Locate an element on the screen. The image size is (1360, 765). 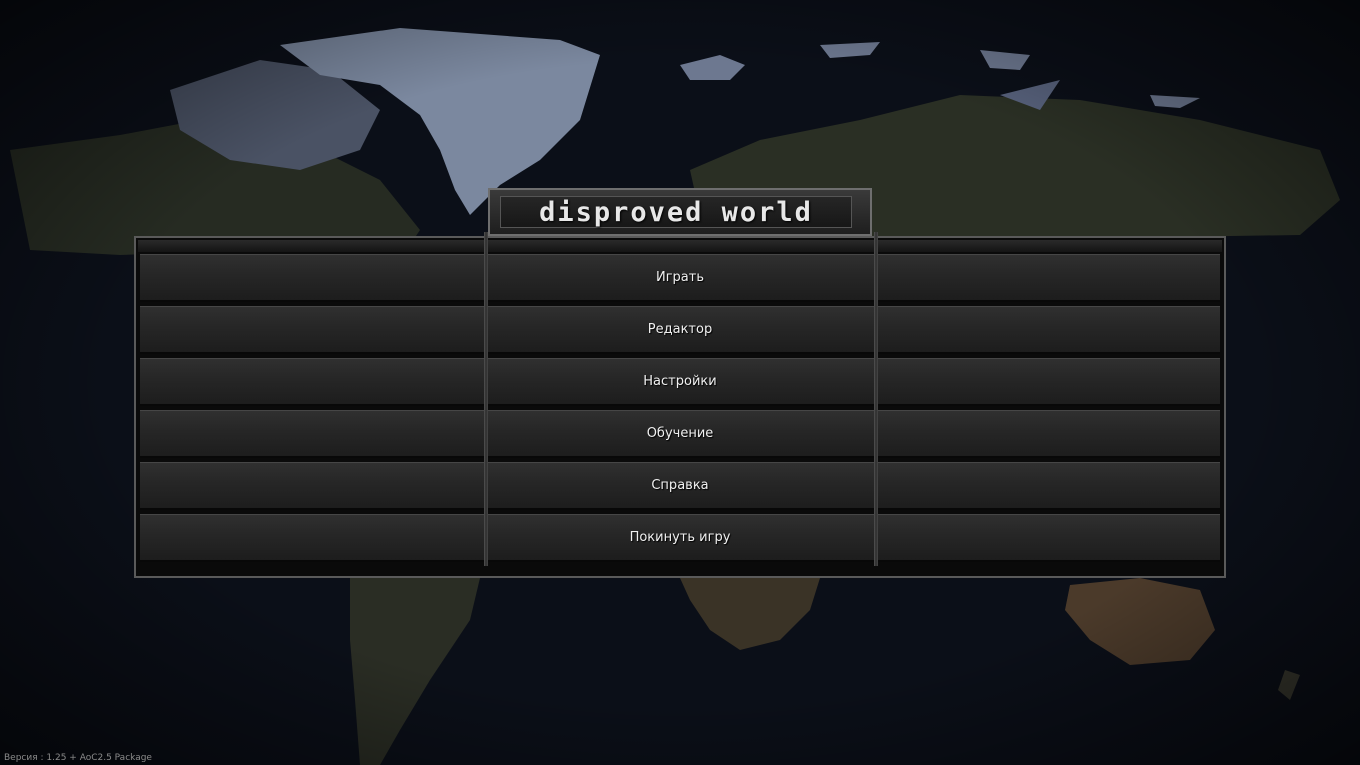
quit-game-button: Покинуть игру is located at coordinates (680, 538).